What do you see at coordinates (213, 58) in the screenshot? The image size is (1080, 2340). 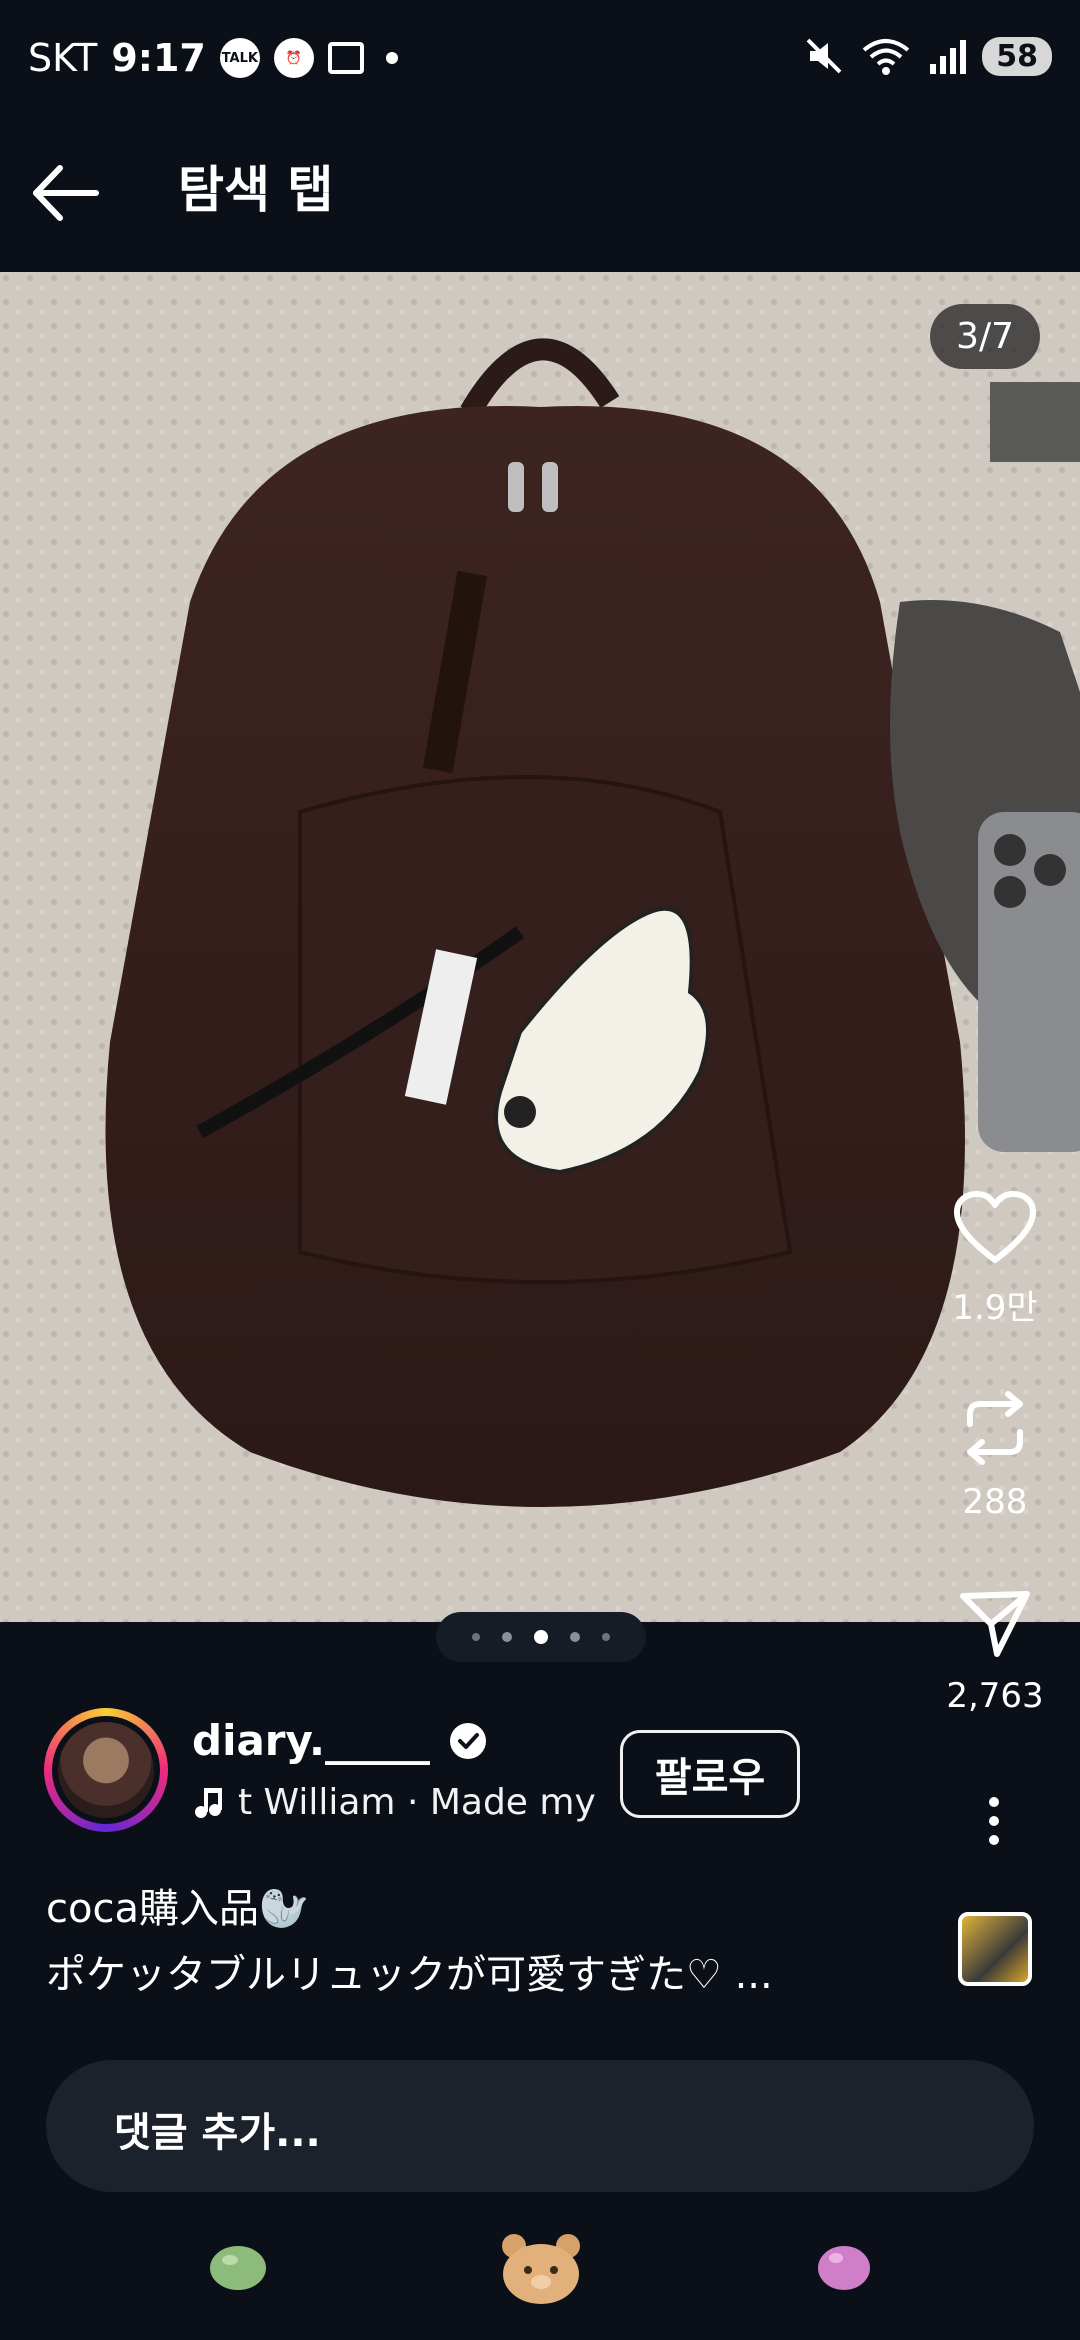 I see `status-left: SKT 9:17 TALK ⏰` at bounding box center [213, 58].